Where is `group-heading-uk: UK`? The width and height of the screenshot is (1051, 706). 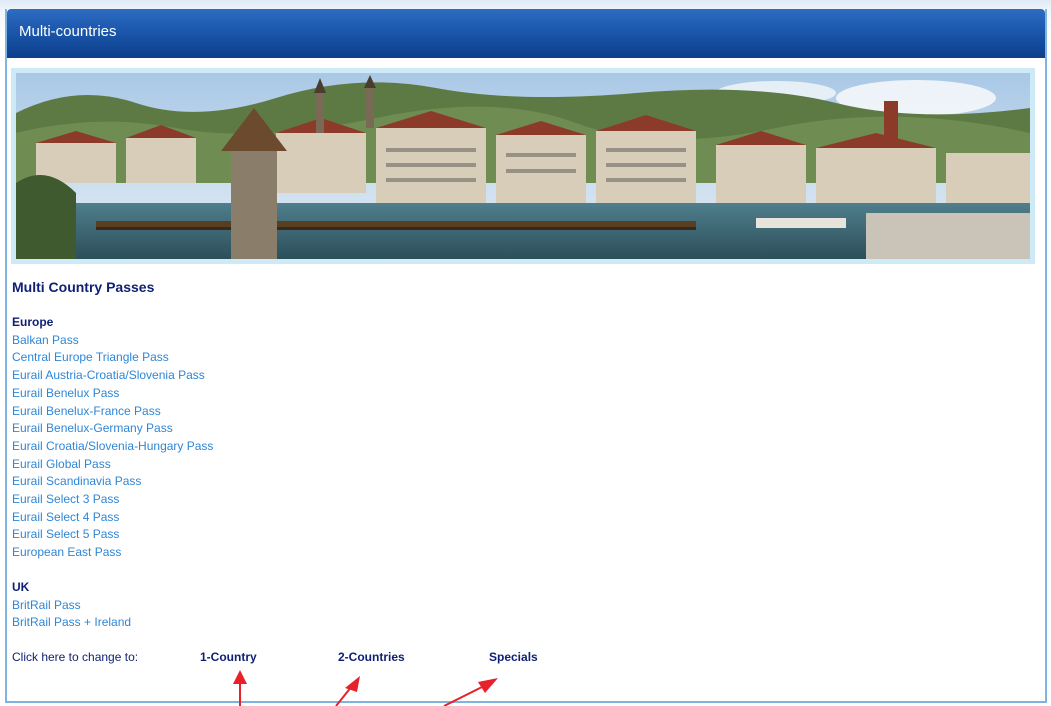
group-heading-uk: UK is located at coordinates (21, 586).